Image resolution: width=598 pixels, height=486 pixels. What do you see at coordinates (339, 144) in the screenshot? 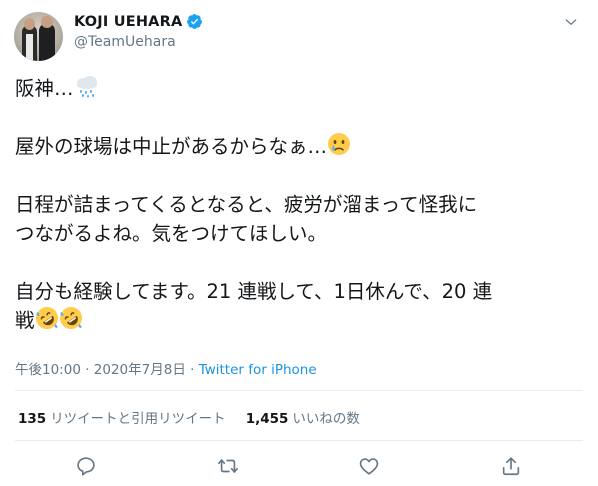
I see `crying-face-emoji` at bounding box center [339, 144].